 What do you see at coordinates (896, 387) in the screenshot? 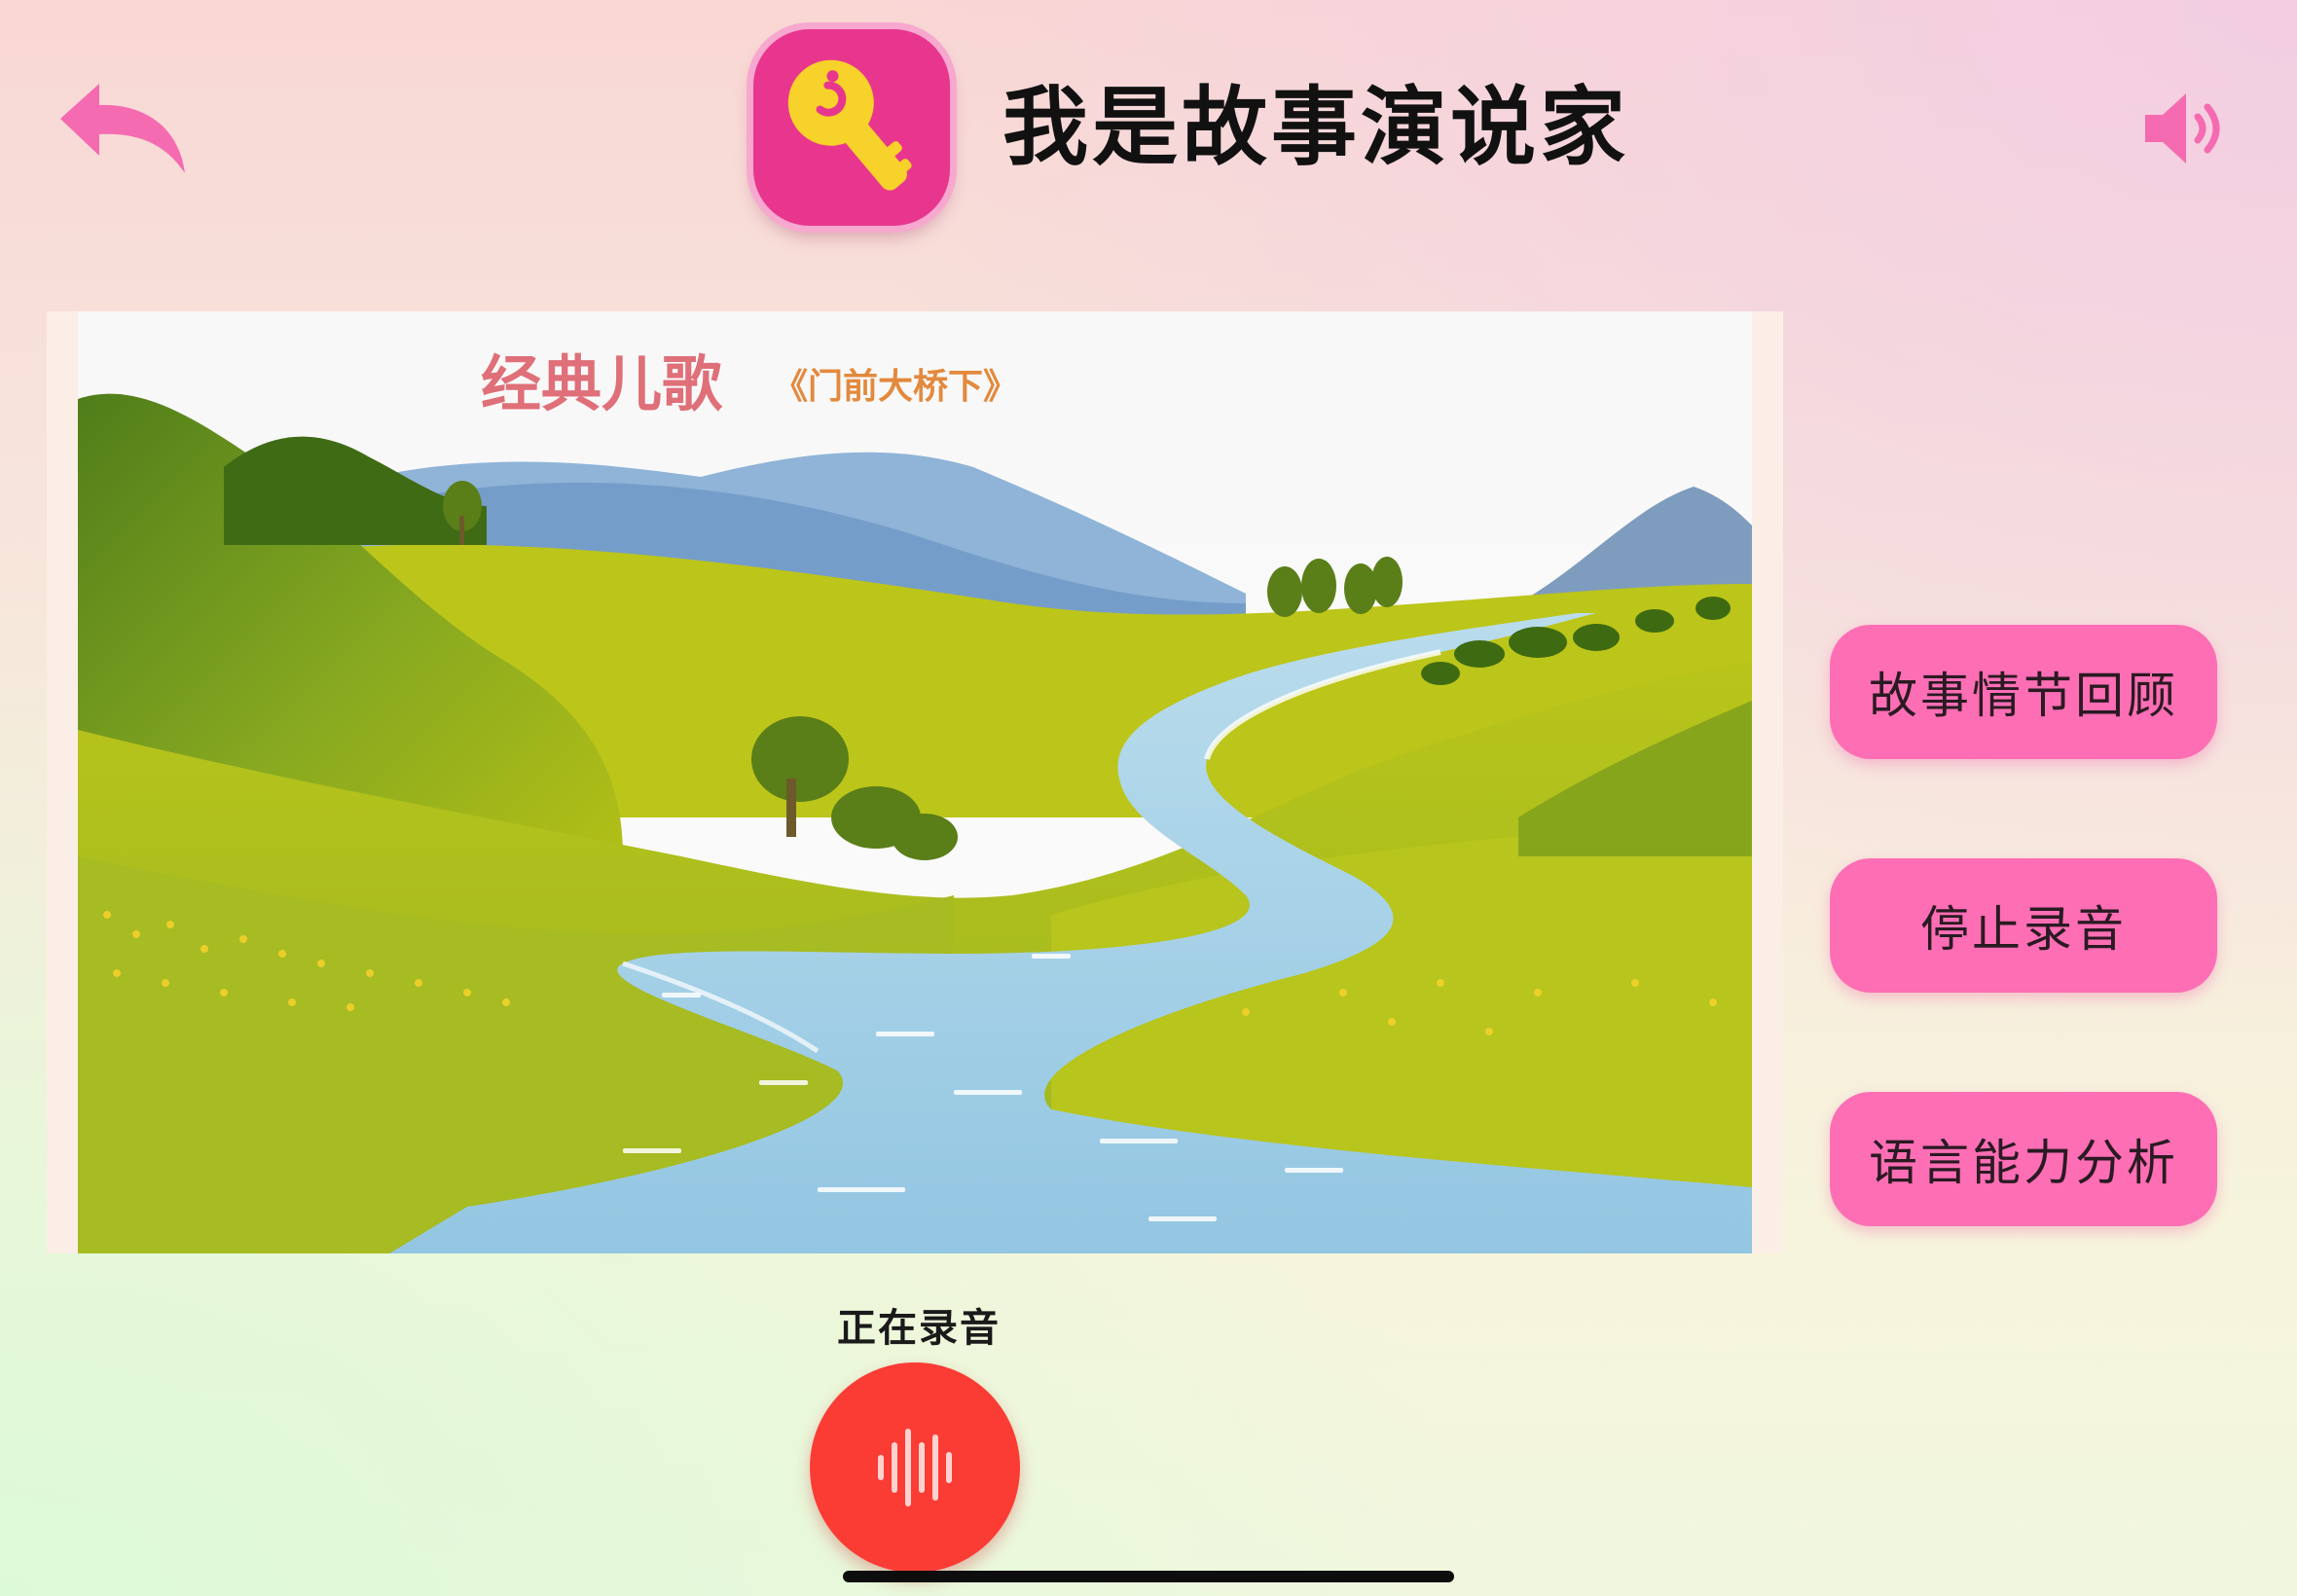
I see `scene-subtitle: 《门前大桥下》` at bounding box center [896, 387].